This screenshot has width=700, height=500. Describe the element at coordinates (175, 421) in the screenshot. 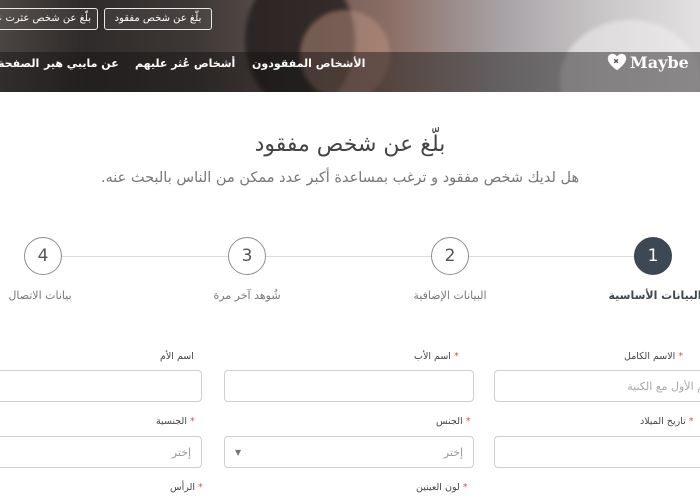

I see `nationality-label: * الجنسية` at that location.